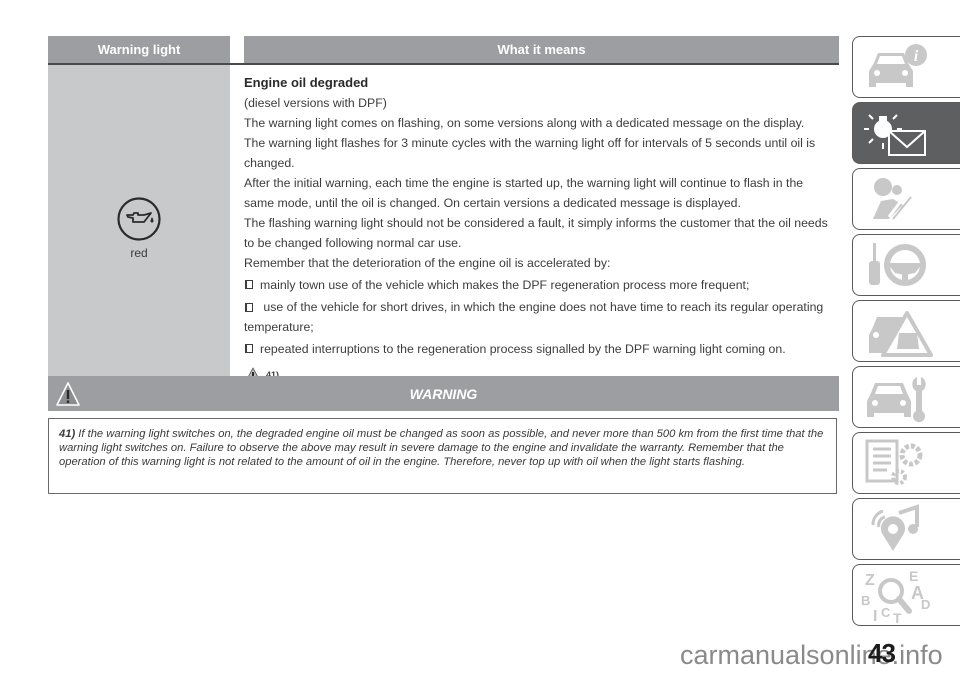  I want to click on multimedia-icon, so click(895, 527).